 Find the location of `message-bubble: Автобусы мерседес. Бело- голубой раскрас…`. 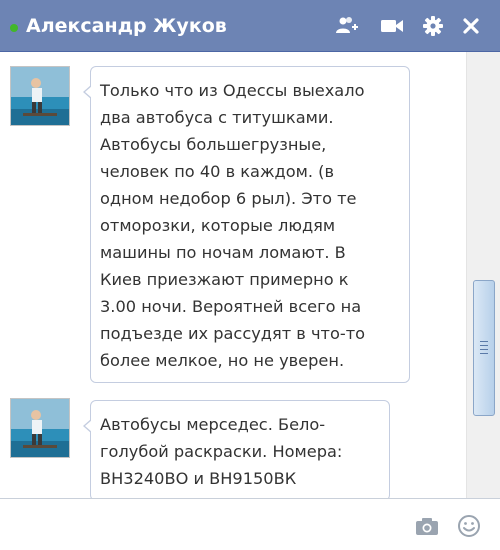

message-bubble: Автобусы мерседес. Бело- голубой раскрас… is located at coordinates (236, 450).